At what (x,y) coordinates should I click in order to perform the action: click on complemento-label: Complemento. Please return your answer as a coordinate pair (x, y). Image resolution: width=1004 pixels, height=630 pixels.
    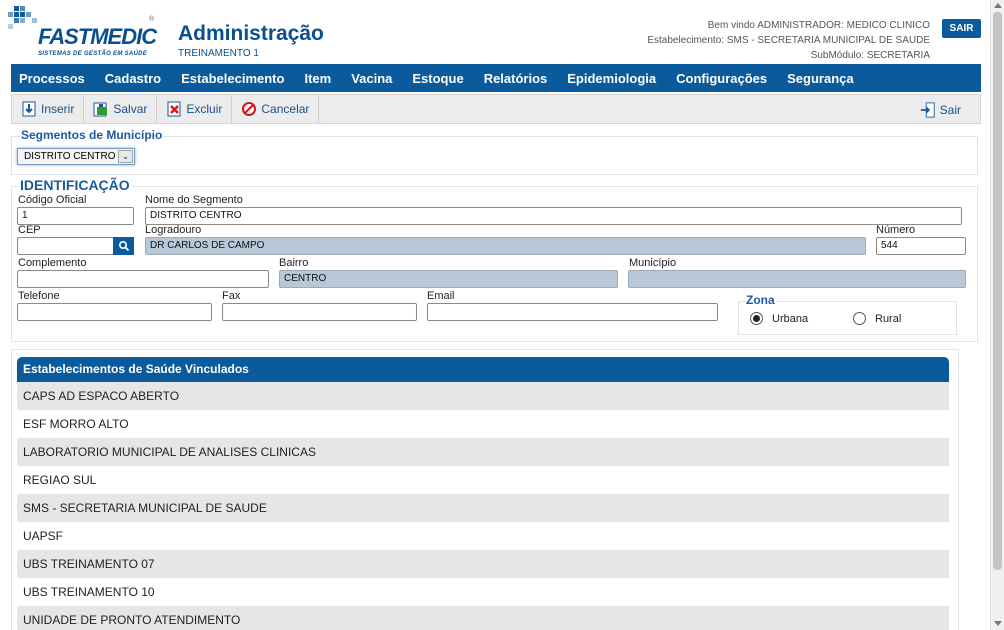
    Looking at the image, I should click on (52, 263).